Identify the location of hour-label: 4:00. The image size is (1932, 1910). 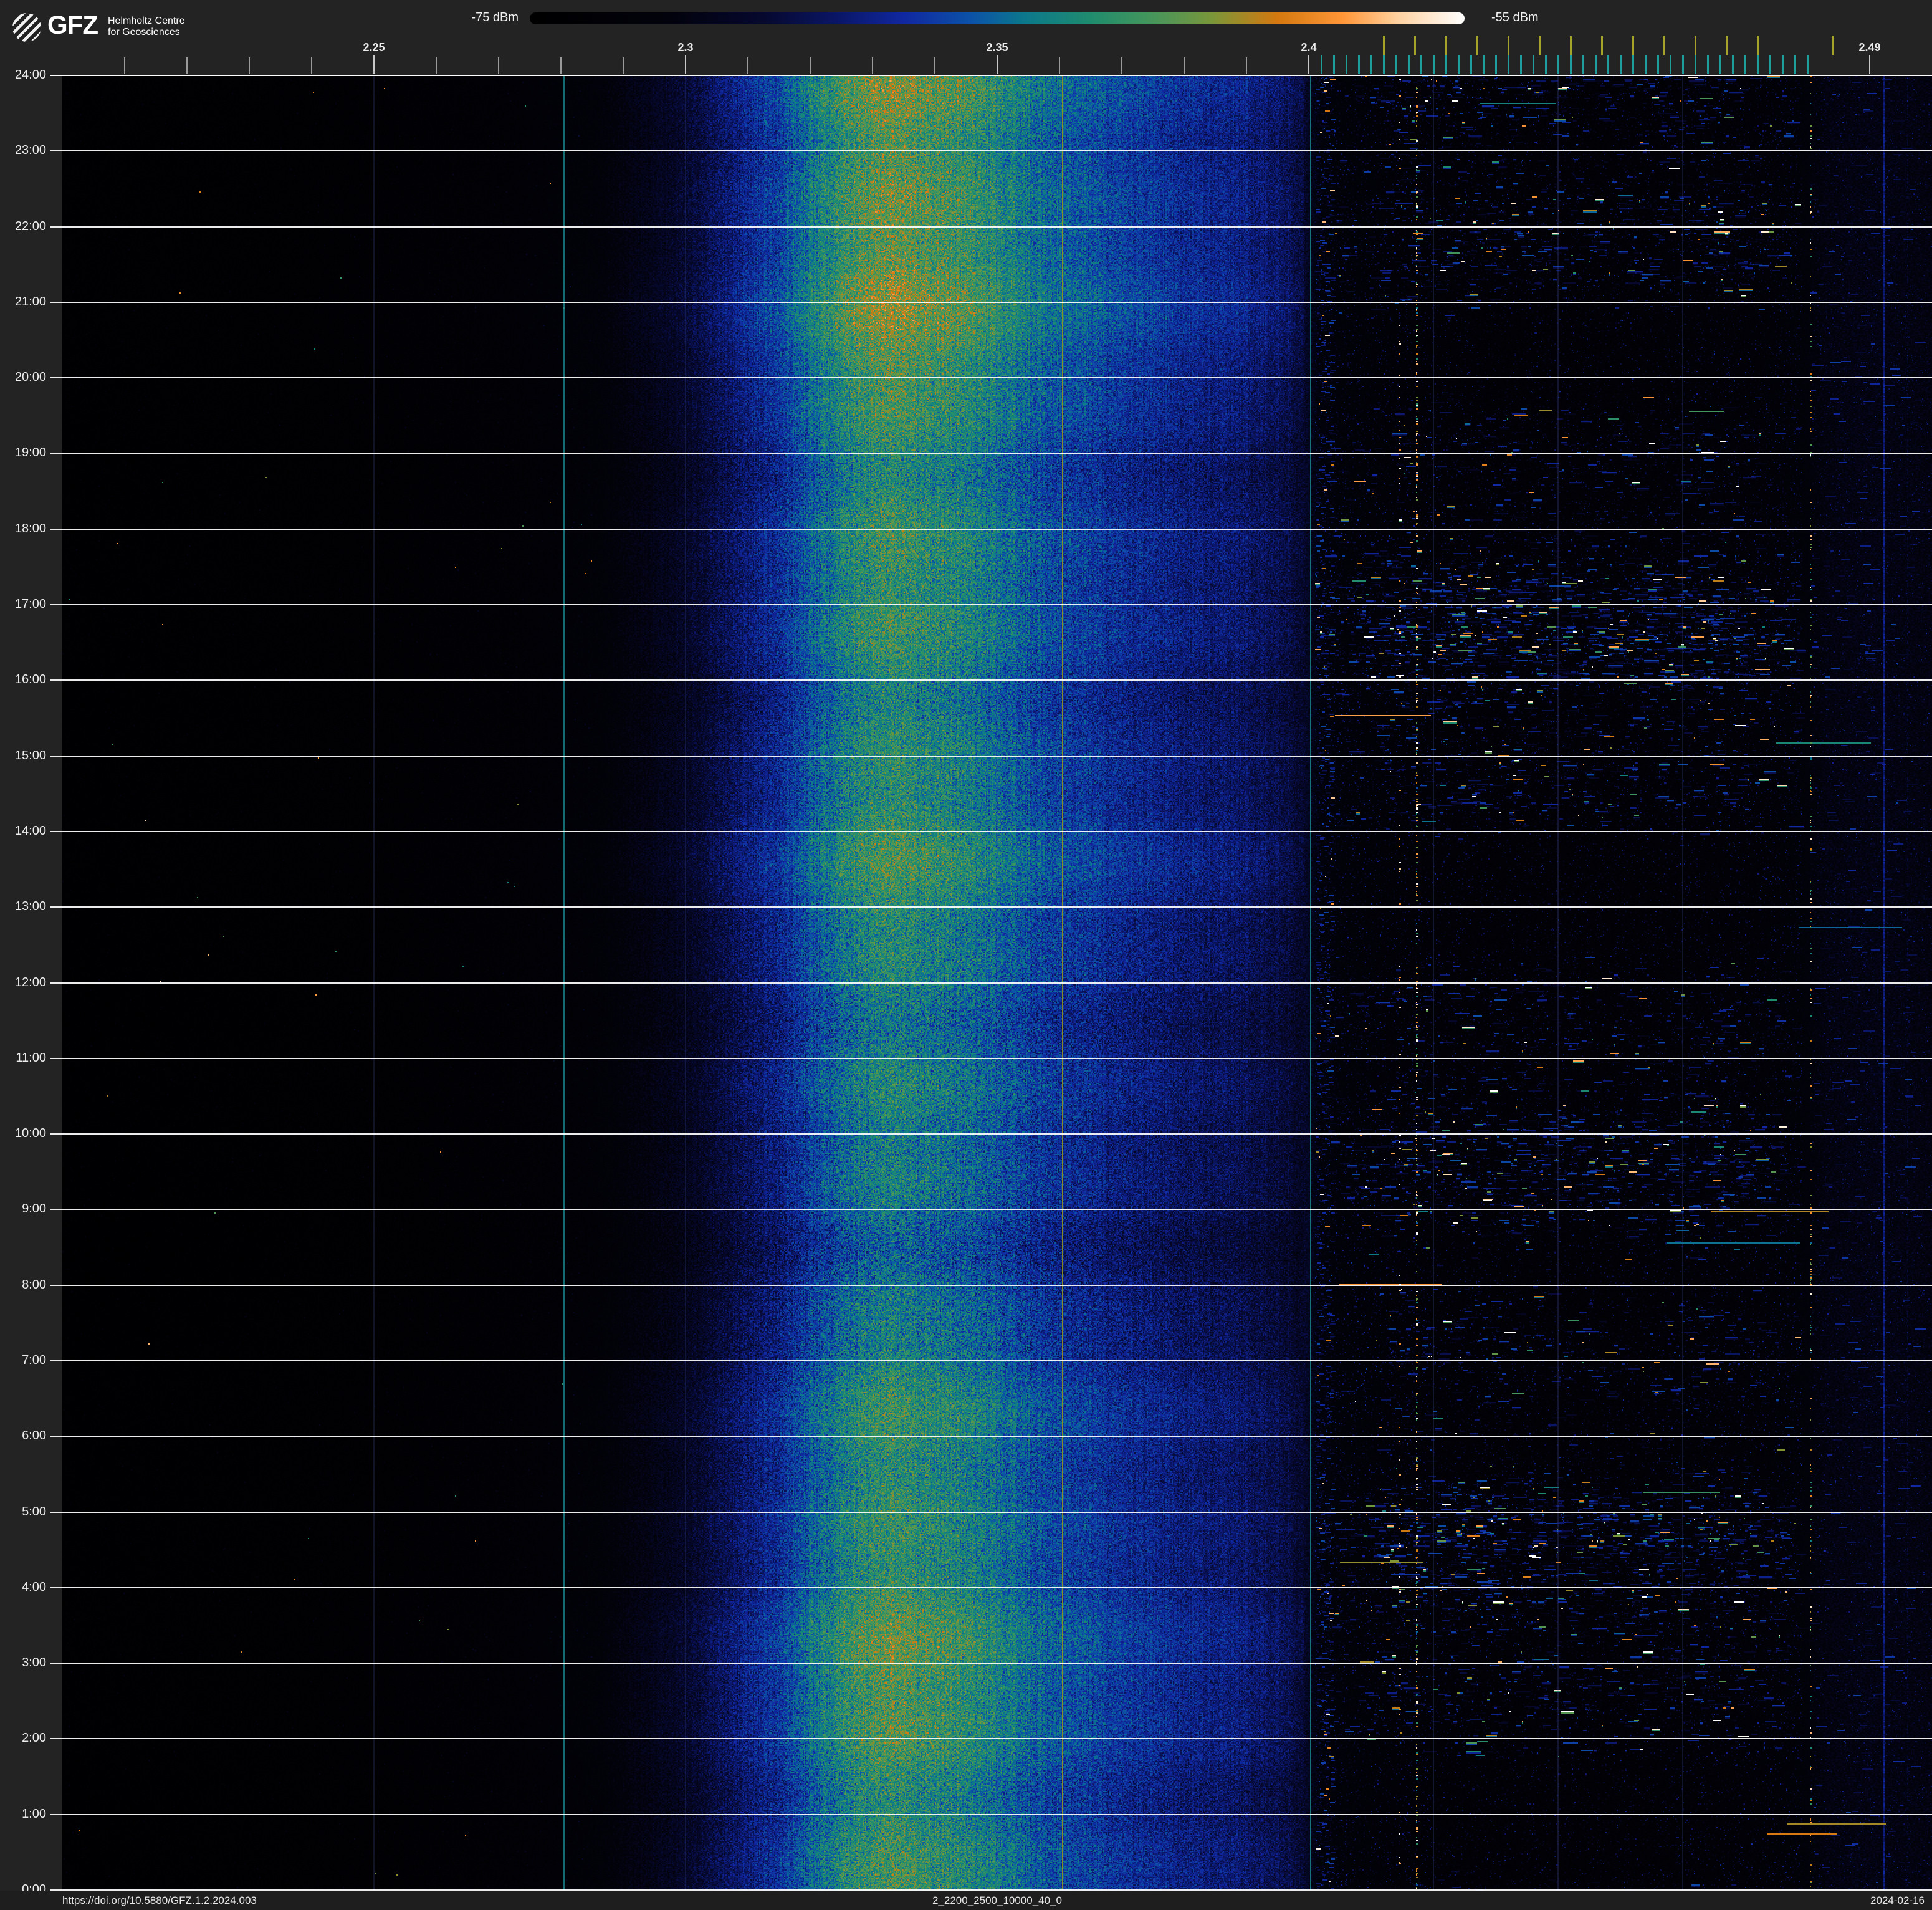
(34, 1587).